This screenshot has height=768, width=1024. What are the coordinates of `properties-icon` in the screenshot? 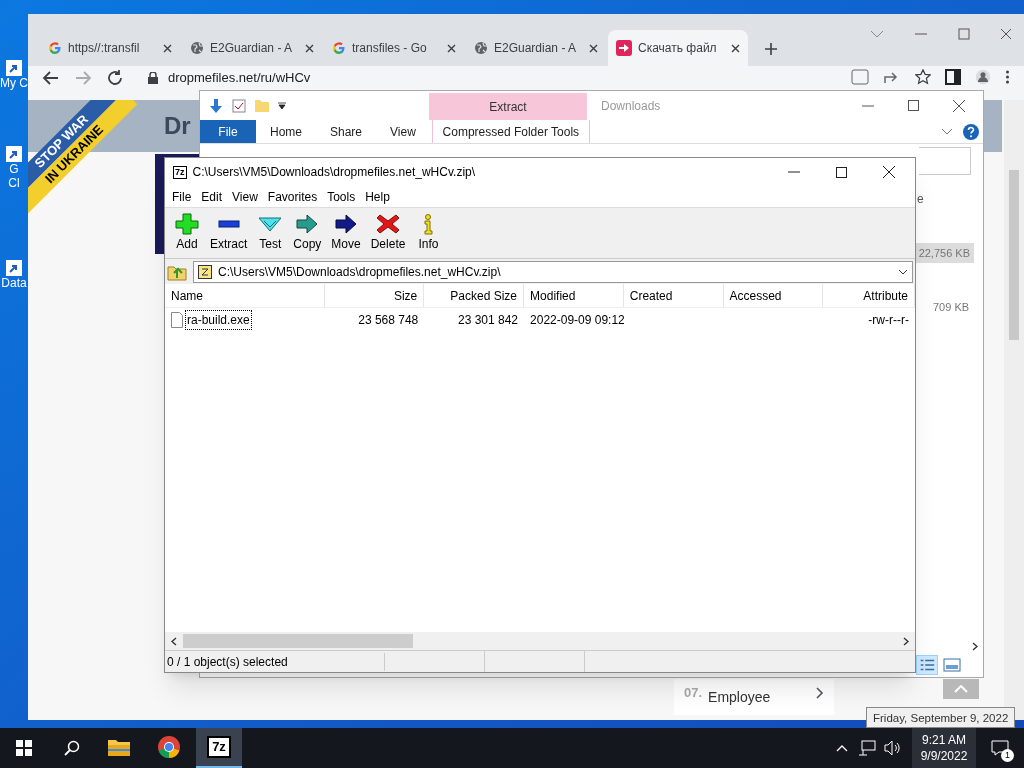 It's located at (239, 105).